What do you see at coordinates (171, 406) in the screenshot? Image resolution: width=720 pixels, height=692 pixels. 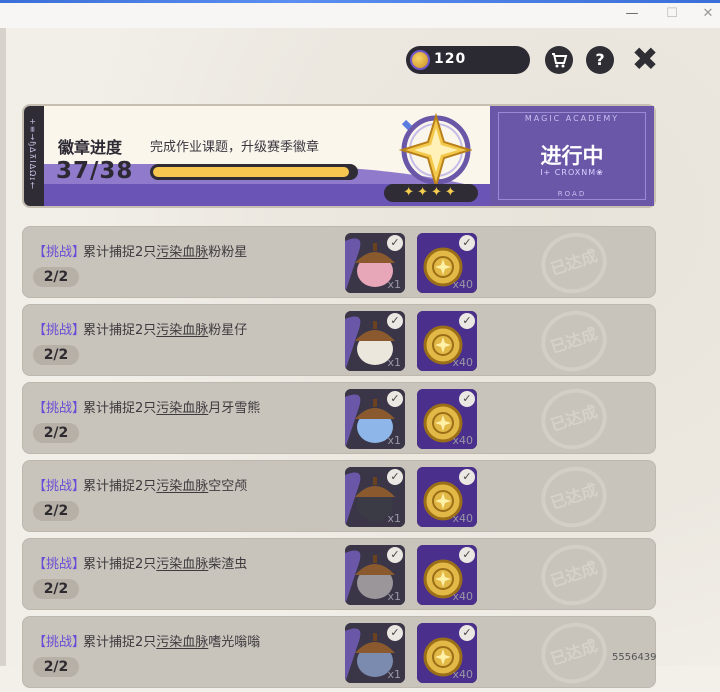 I see `task-description: 累计捕捉2只污染血脉月牙雪熊` at bounding box center [171, 406].